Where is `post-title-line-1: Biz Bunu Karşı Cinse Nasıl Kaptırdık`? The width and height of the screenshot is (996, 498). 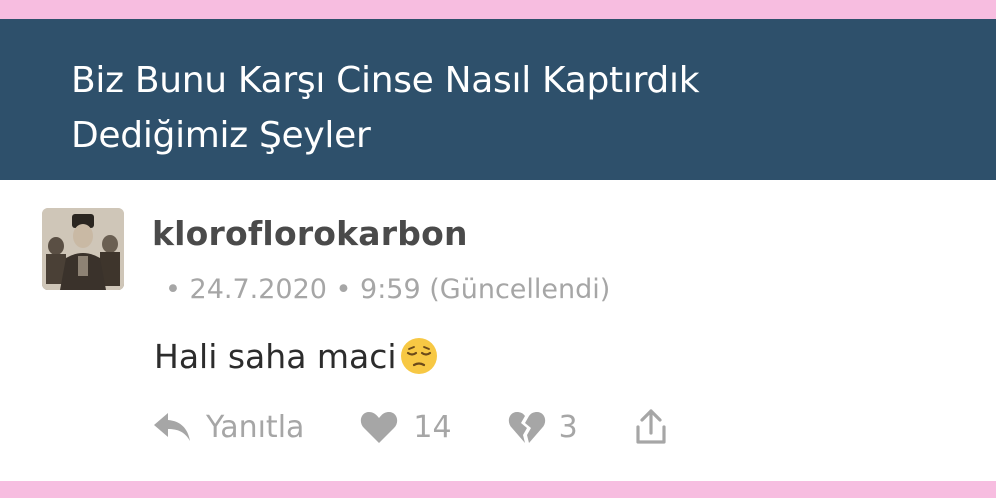
post-title-line-1: Biz Bunu Karşı Cinse Nasıl Kaptırdık is located at coordinates (385, 80).